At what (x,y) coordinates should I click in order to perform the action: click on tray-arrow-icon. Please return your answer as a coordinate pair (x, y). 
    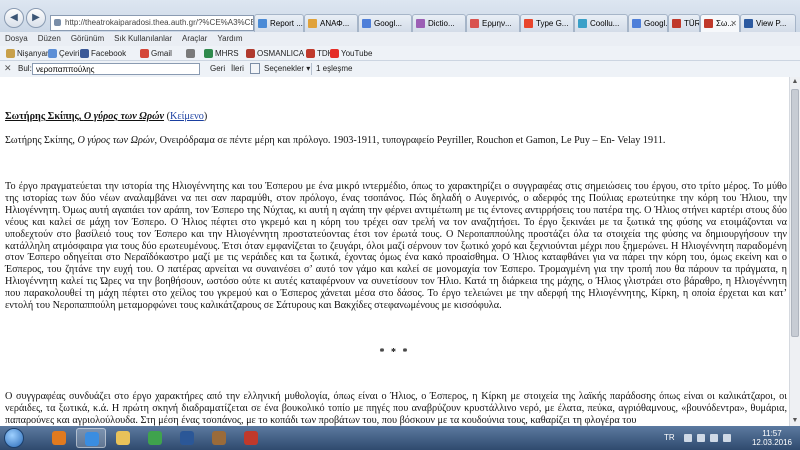
    Looking at the image, I should click on (688, 438).